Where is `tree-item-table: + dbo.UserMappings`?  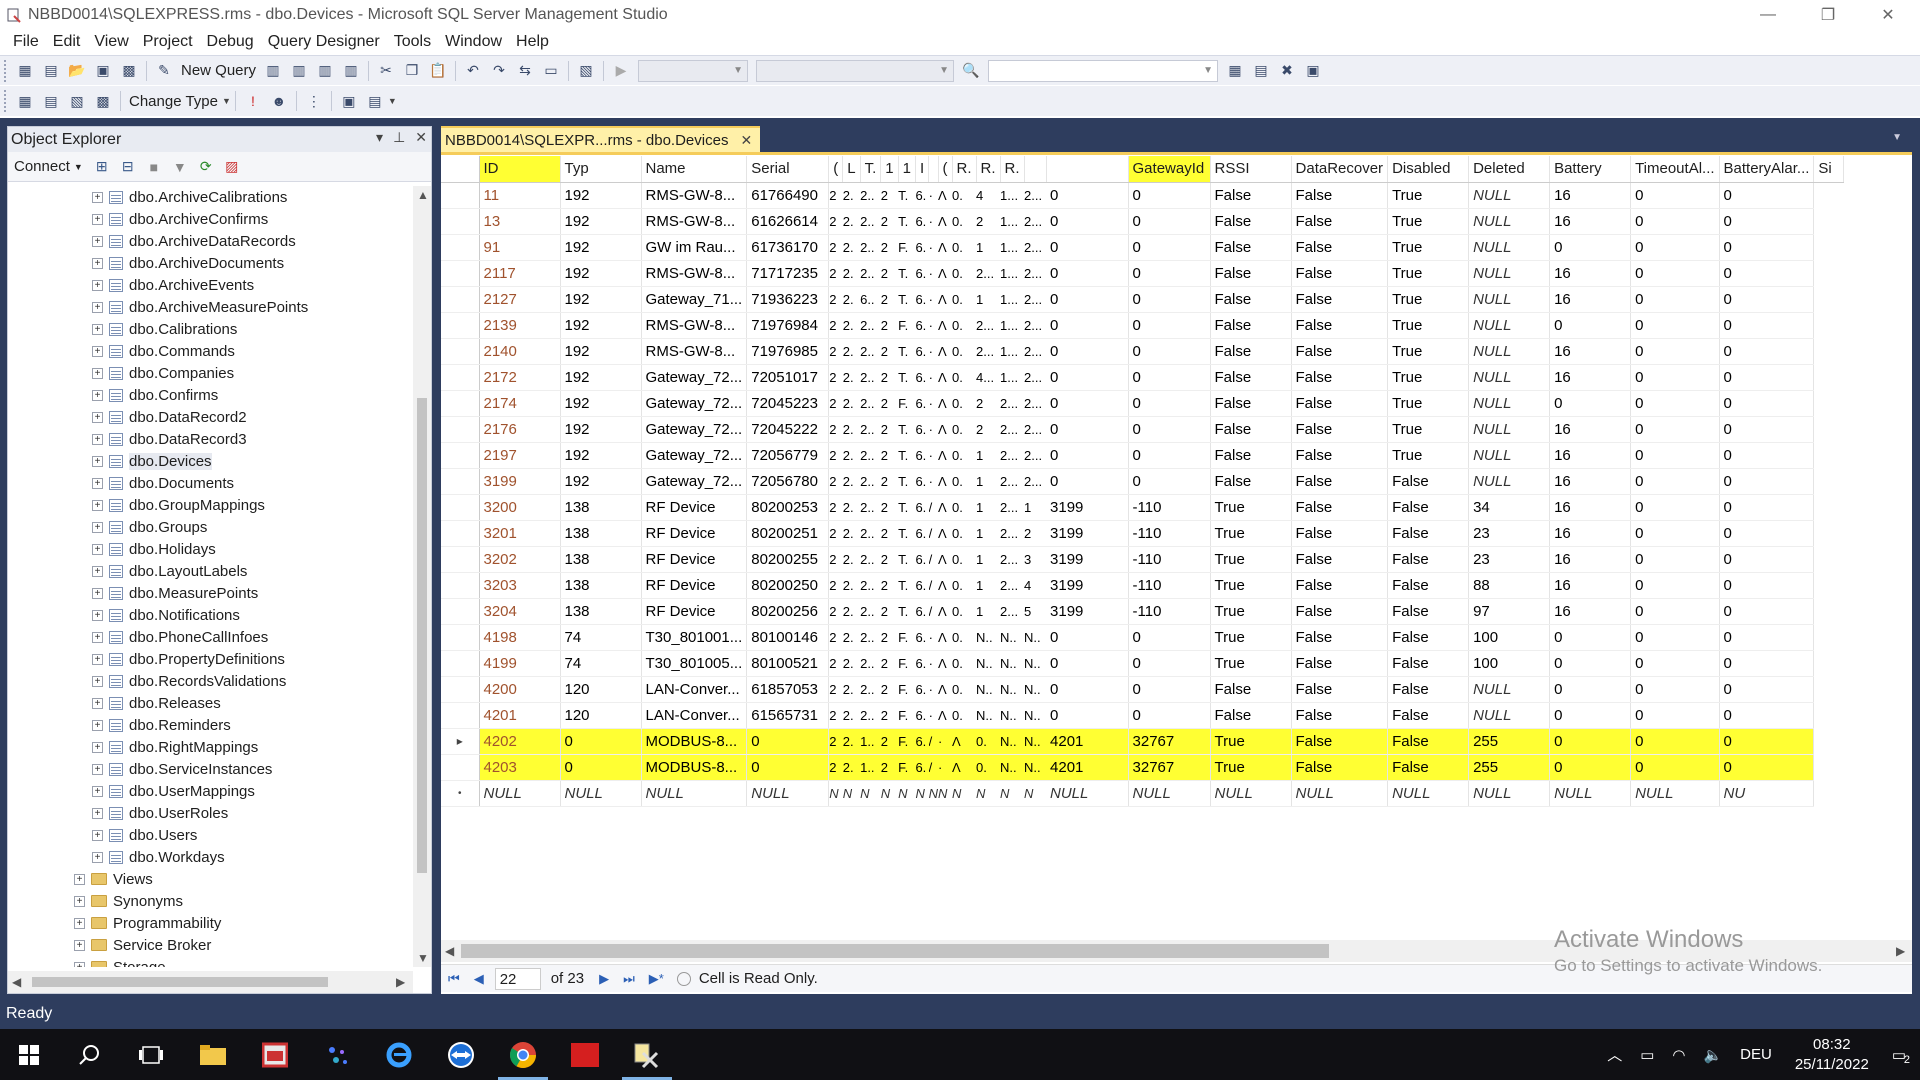 tree-item-table: + dbo.UserMappings is located at coordinates (210, 791).